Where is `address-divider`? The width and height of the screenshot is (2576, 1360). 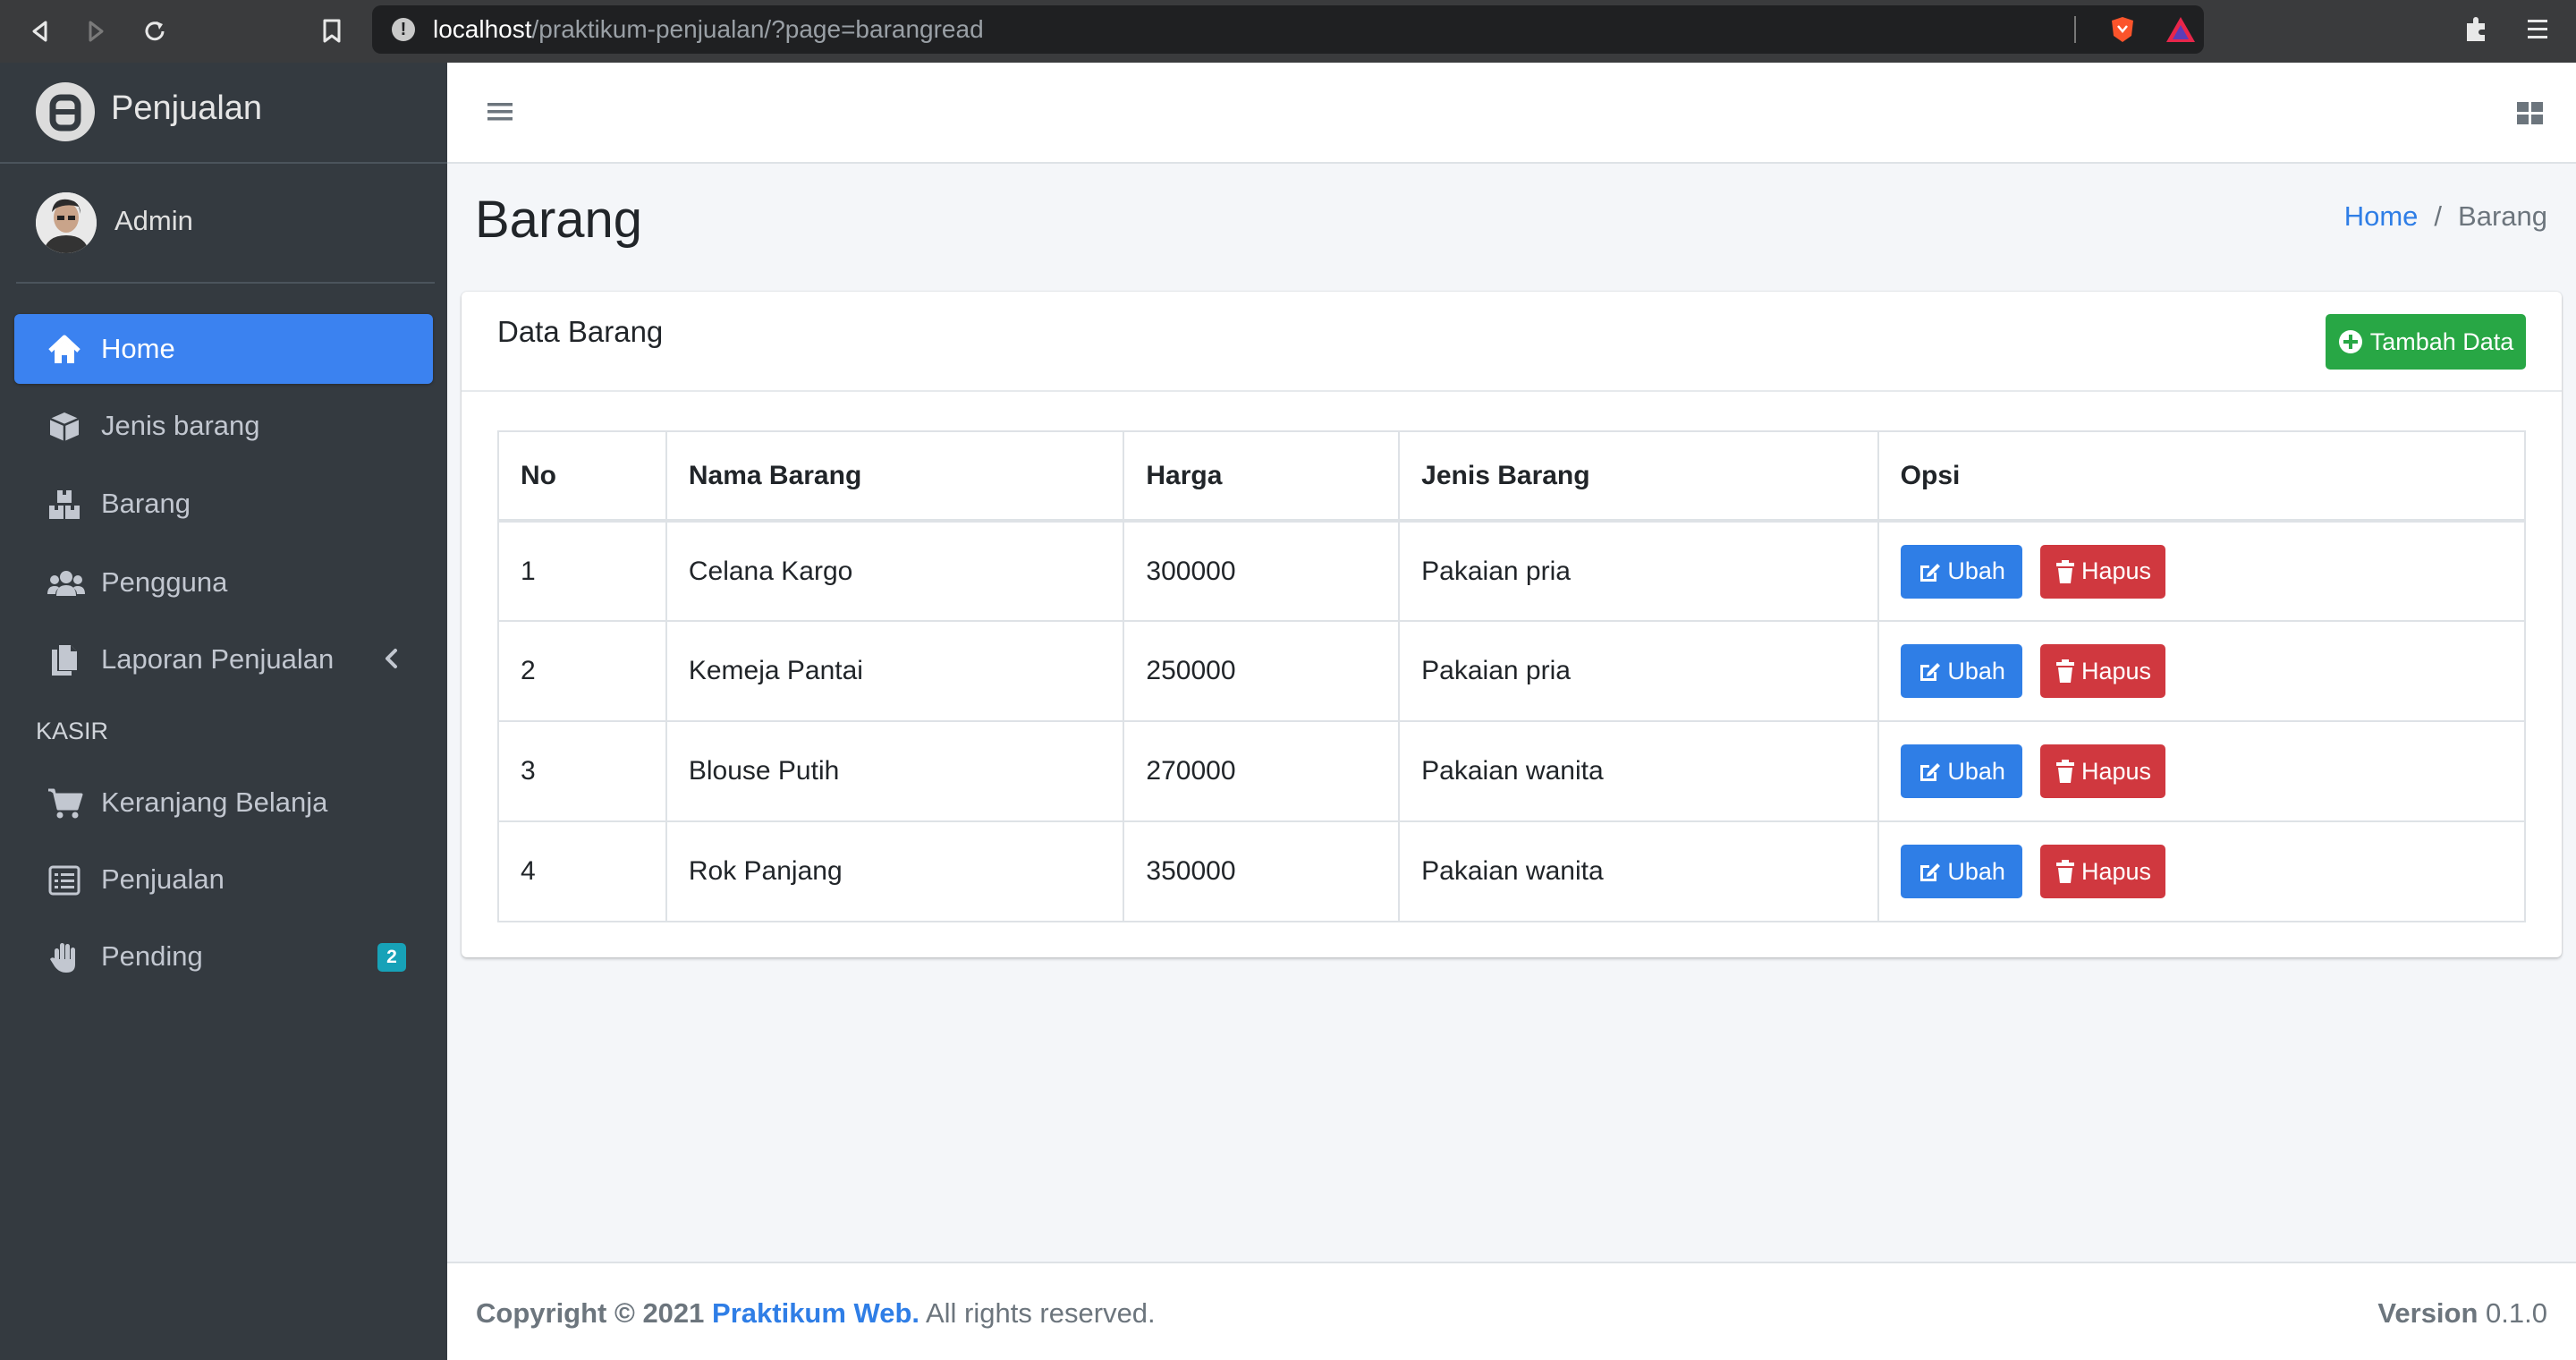
address-divider is located at coordinates (2075, 29).